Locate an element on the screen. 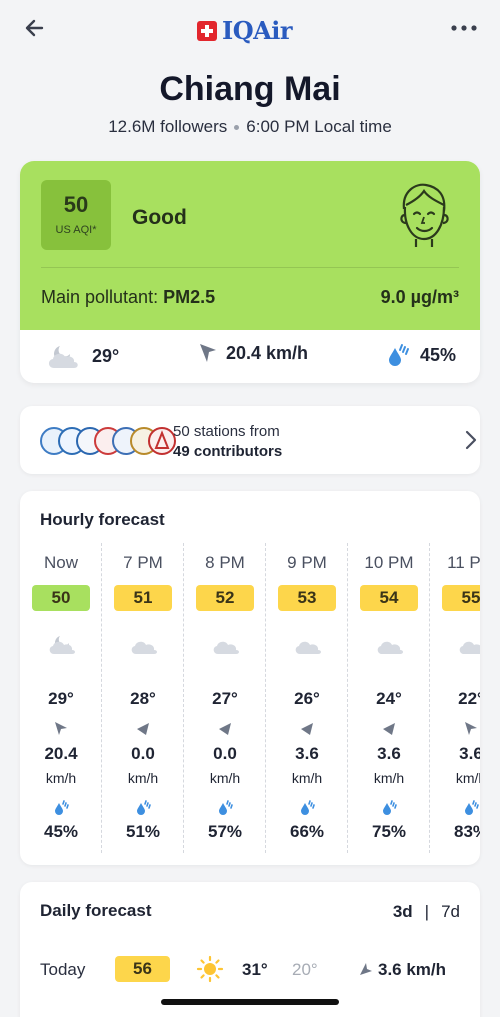  hourly-item: Now 50 29° 20.4 km/h 45% is located at coordinates (61, 698).